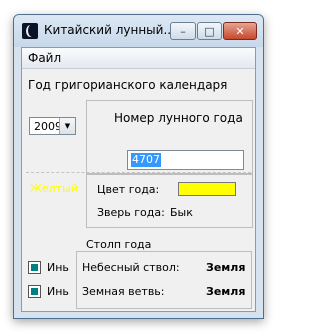 The height and width of the screenshot is (333, 320). I want to click on menu-bar: Файл, so click(138, 58).